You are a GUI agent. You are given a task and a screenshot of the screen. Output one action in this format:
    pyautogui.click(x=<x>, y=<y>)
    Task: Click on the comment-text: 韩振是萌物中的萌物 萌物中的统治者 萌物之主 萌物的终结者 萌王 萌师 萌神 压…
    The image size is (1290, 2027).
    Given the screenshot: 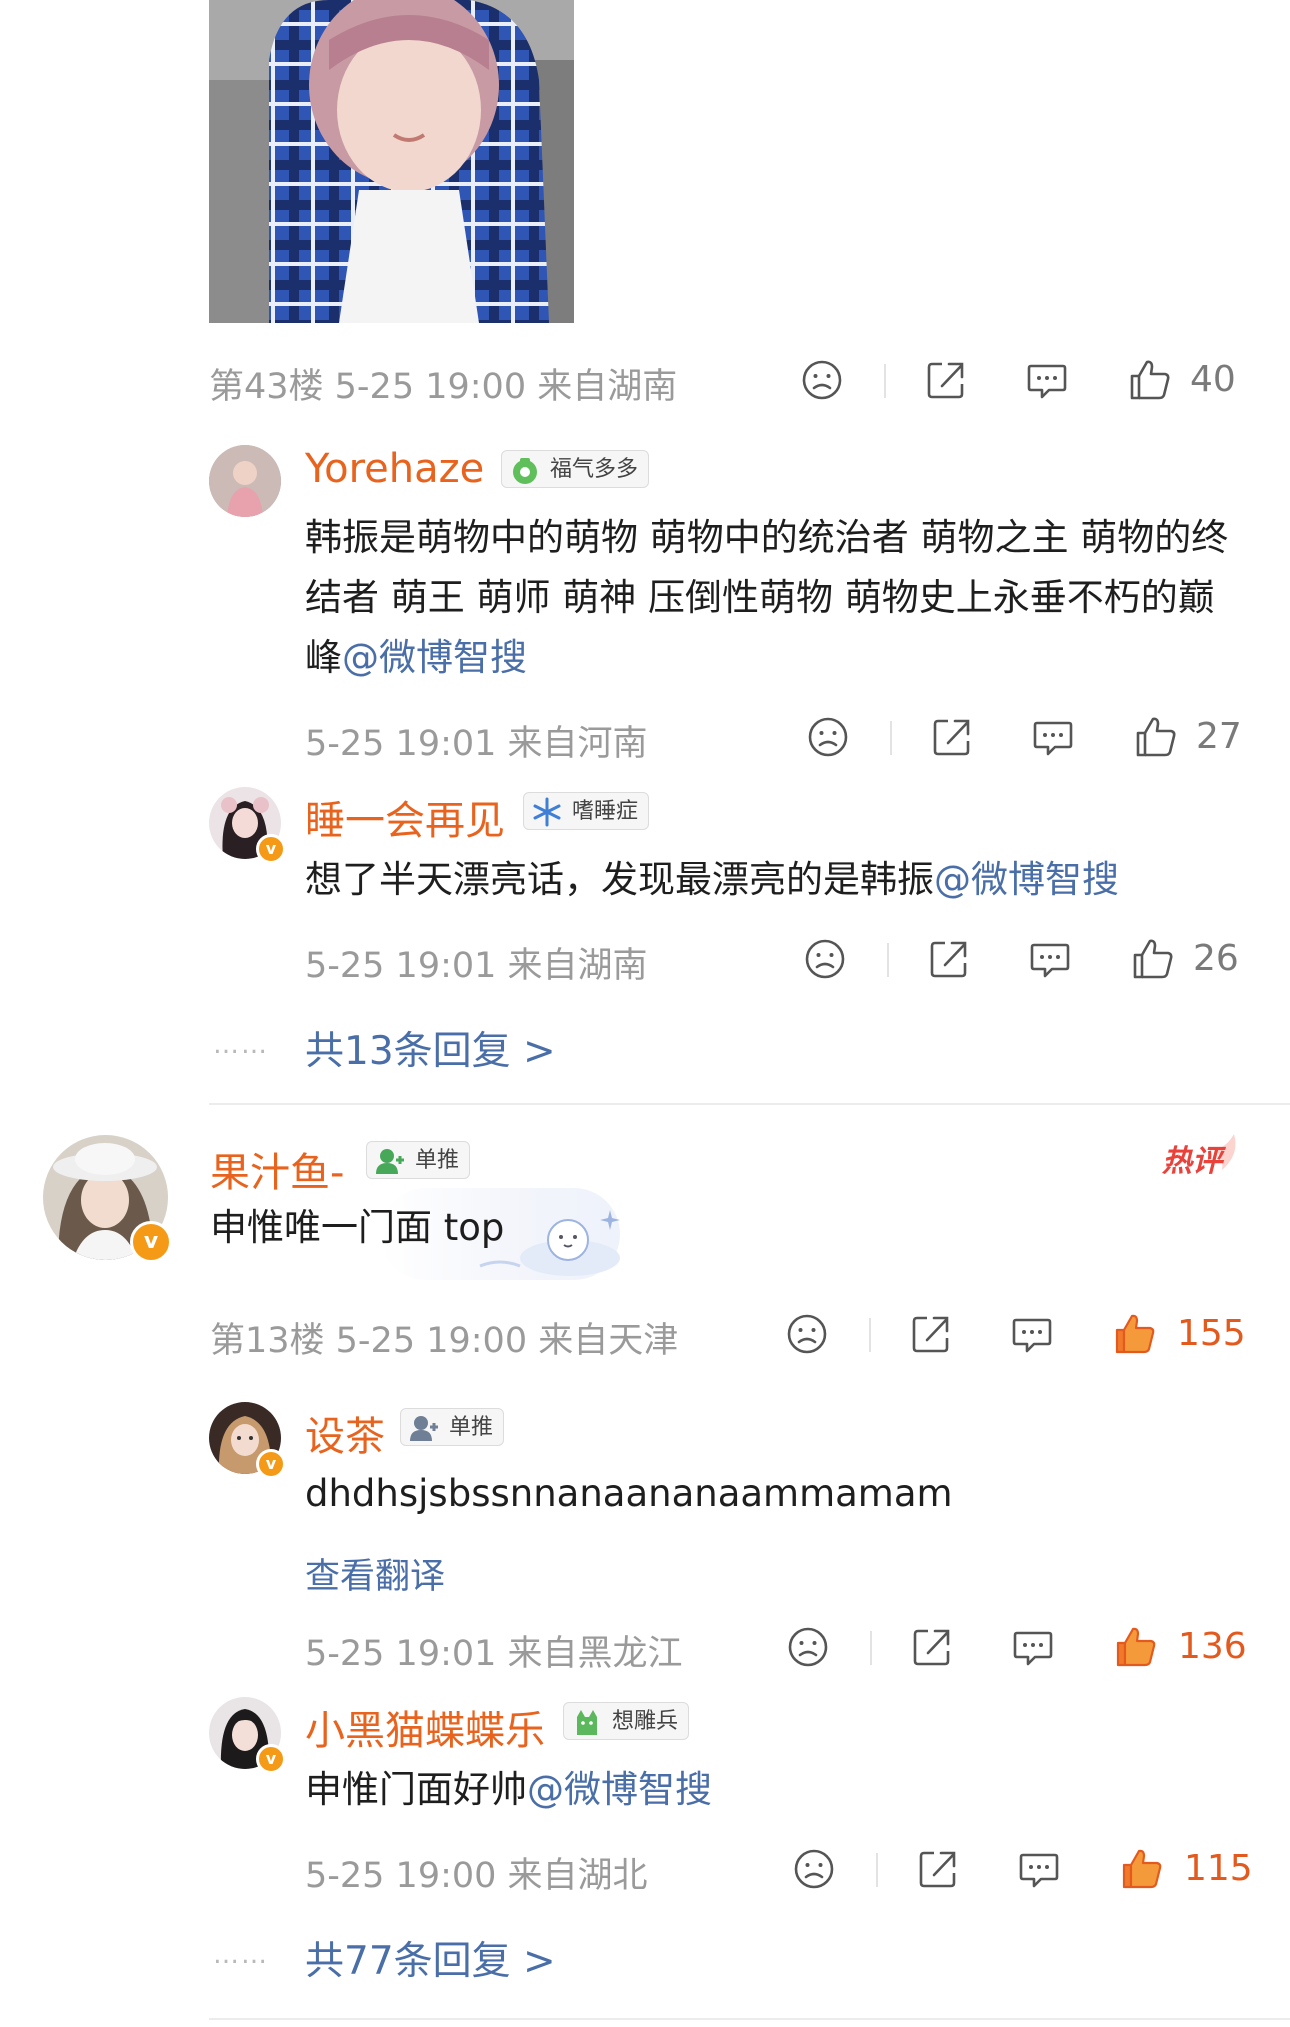 What is the action you would take?
    pyautogui.click(x=775, y=598)
    